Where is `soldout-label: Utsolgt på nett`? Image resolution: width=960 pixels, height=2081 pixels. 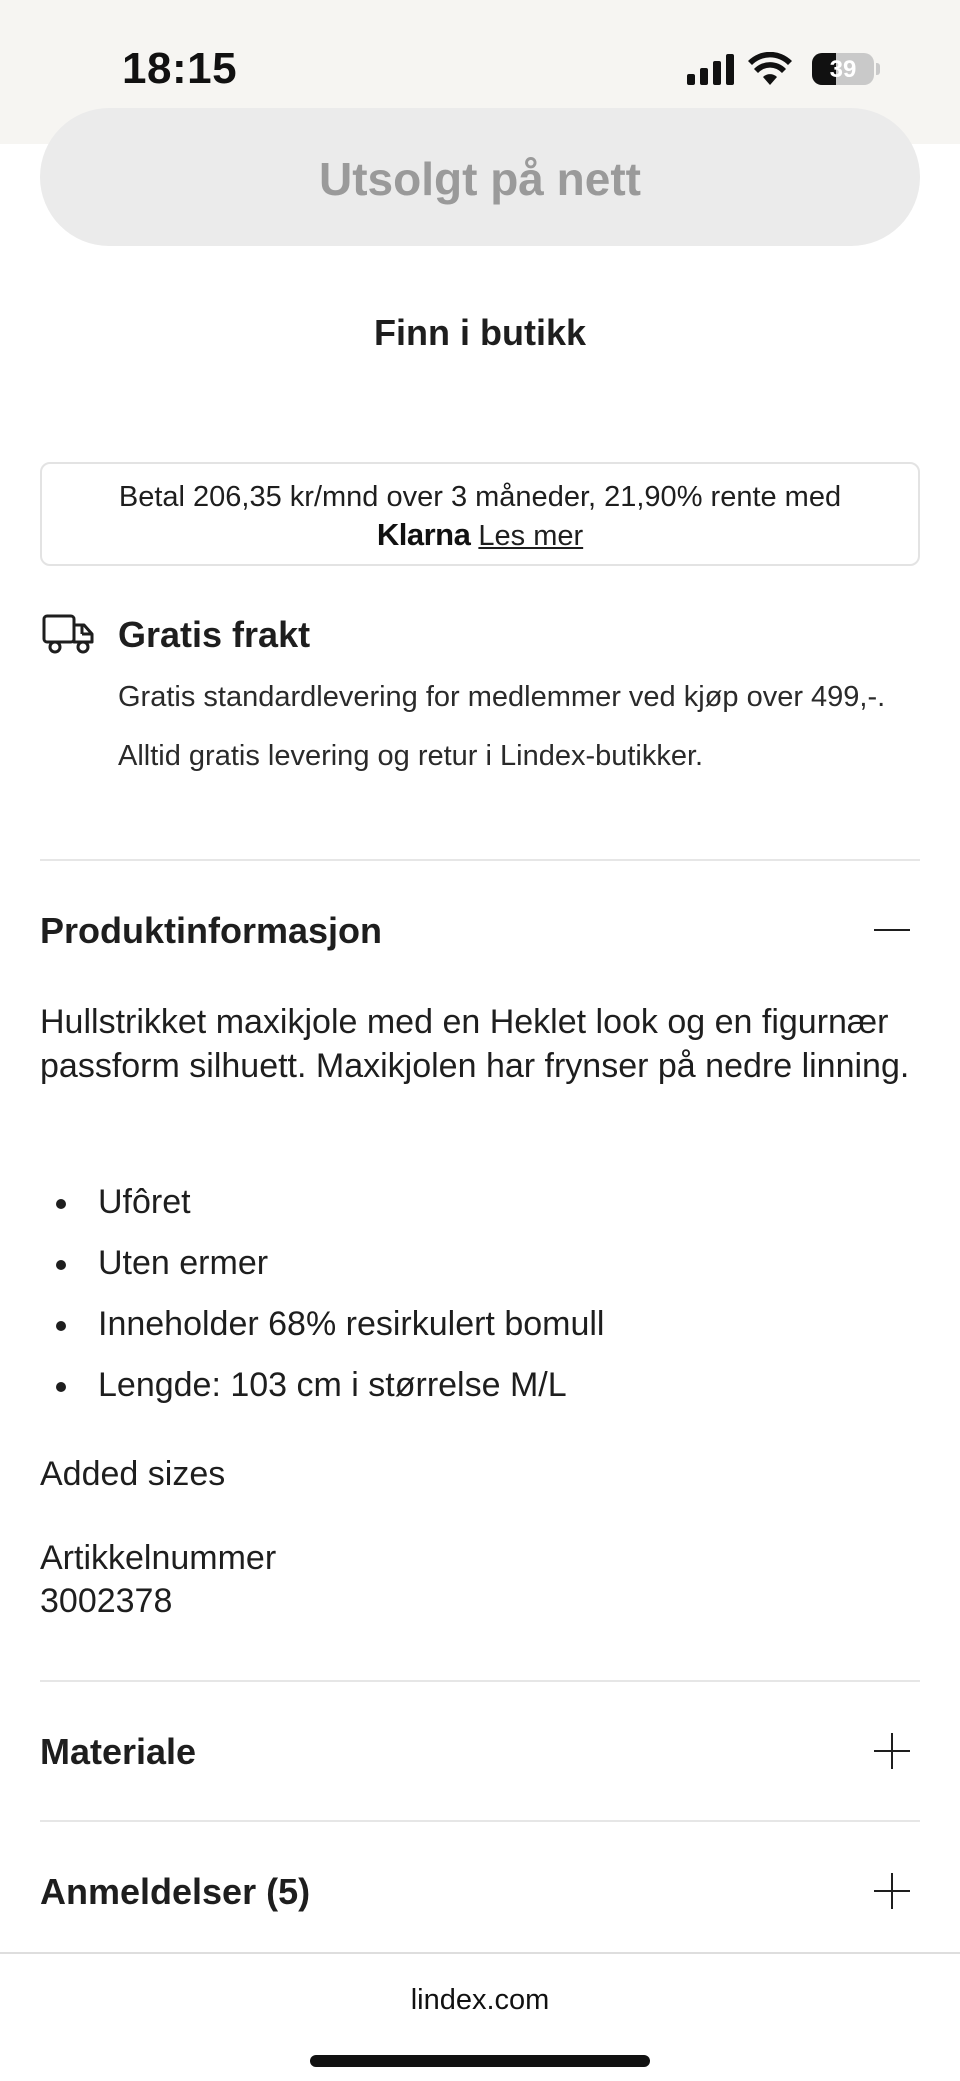 soldout-label: Utsolgt på nett is located at coordinates (480, 179).